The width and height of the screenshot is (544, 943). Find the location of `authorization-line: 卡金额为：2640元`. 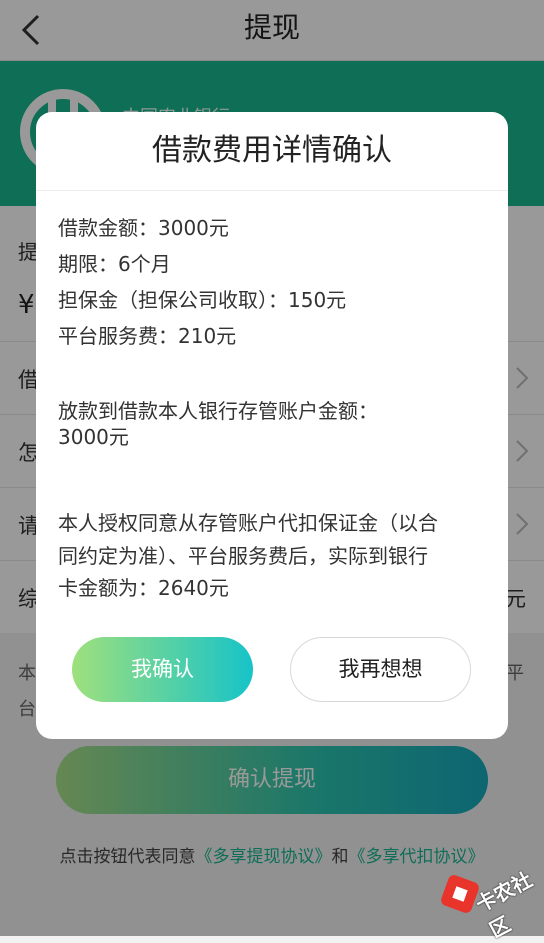

authorization-line: 卡金额为：2640元 is located at coordinates (143, 588).